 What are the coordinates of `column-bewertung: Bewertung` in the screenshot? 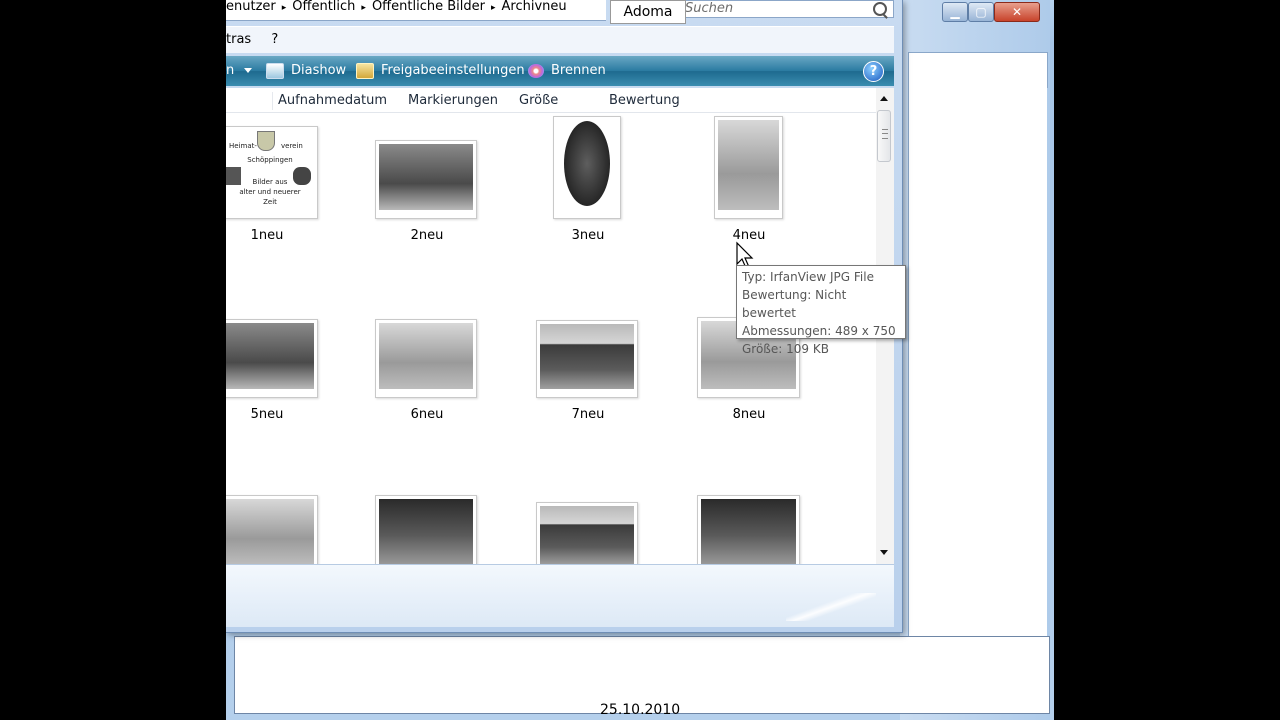 It's located at (644, 101).